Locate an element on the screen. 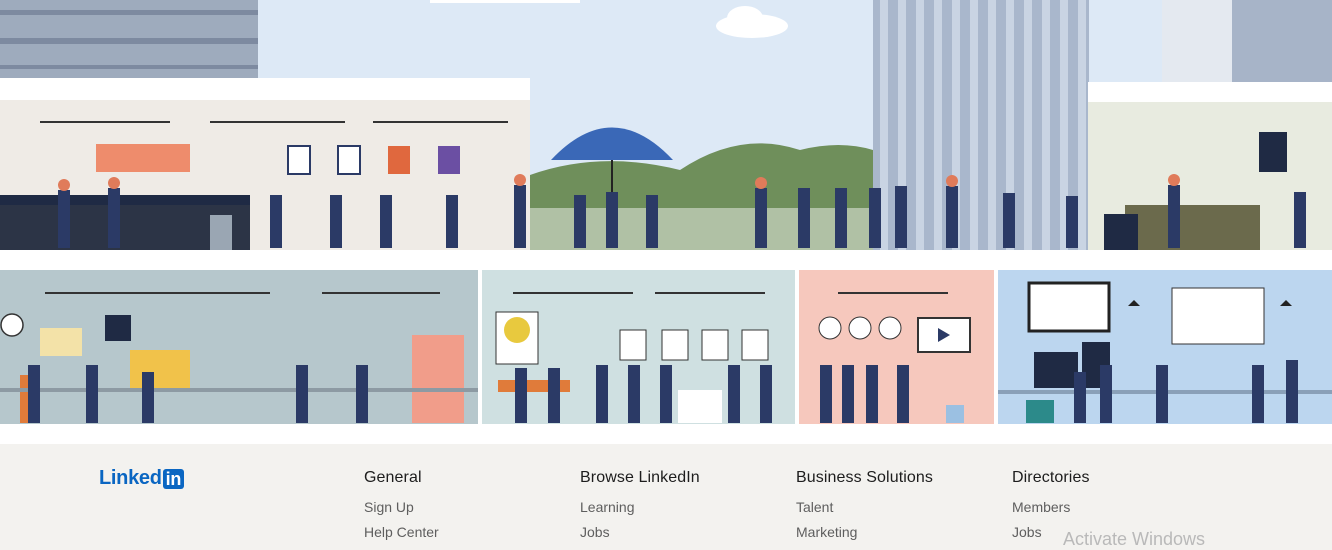 The image size is (1332, 550). footer-link-help-center: Help Center is located at coordinates (401, 532).